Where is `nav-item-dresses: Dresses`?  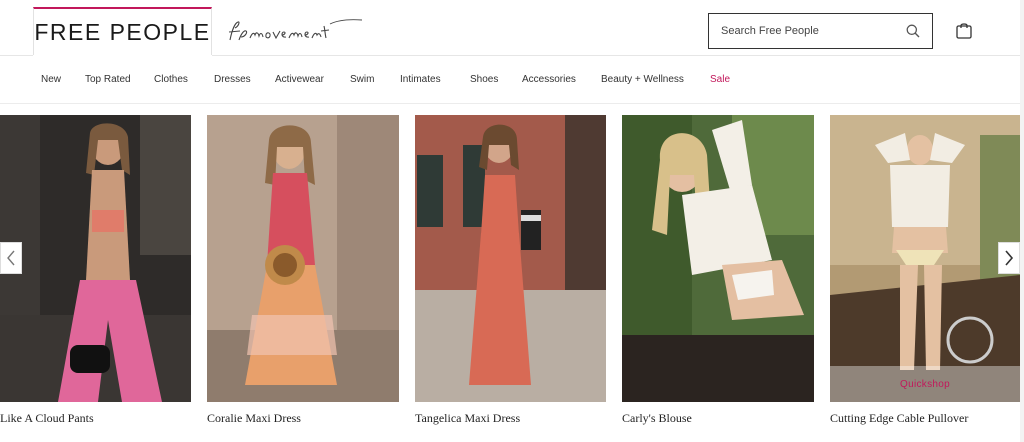 nav-item-dresses: Dresses is located at coordinates (232, 79).